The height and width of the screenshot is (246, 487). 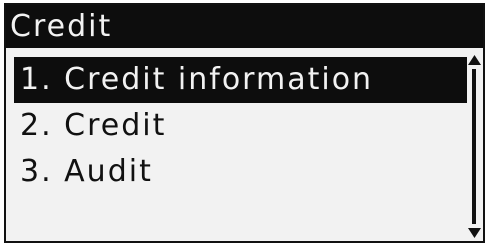 I want to click on arrow-up-icon, so click(x=474, y=61).